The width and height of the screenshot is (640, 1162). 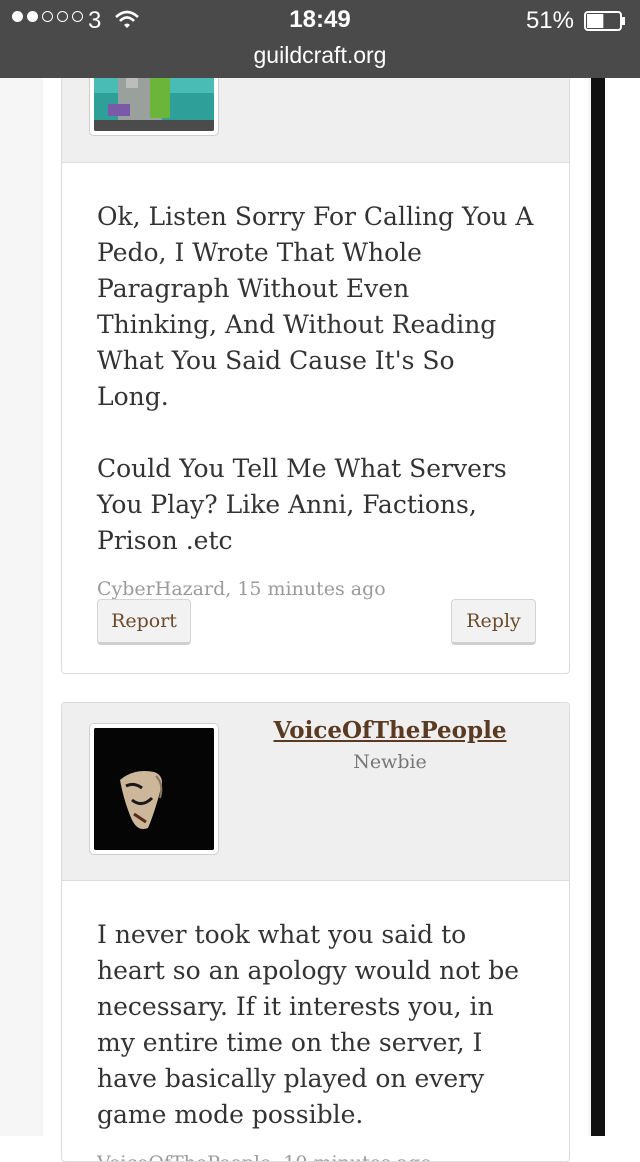 I want to click on reply-button: Reply, so click(x=493, y=622).